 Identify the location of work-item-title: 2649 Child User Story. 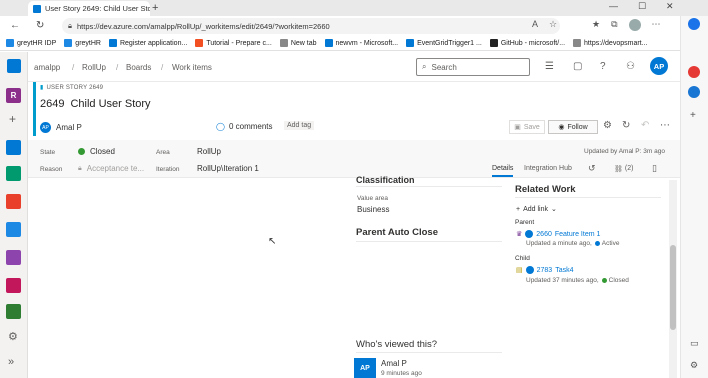
(95, 104).